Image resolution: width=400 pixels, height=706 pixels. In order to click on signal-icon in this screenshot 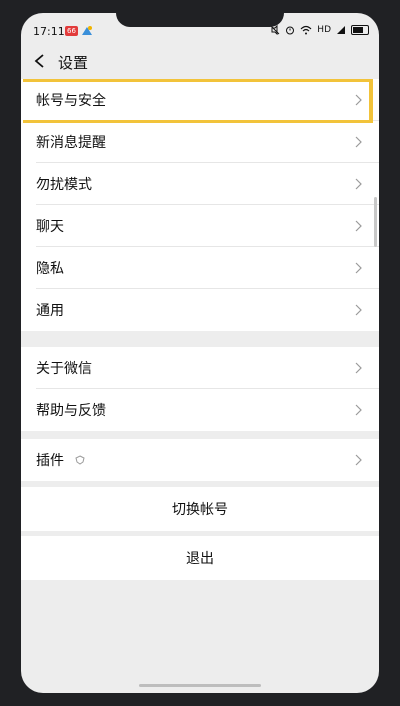, I will do `click(341, 30)`.